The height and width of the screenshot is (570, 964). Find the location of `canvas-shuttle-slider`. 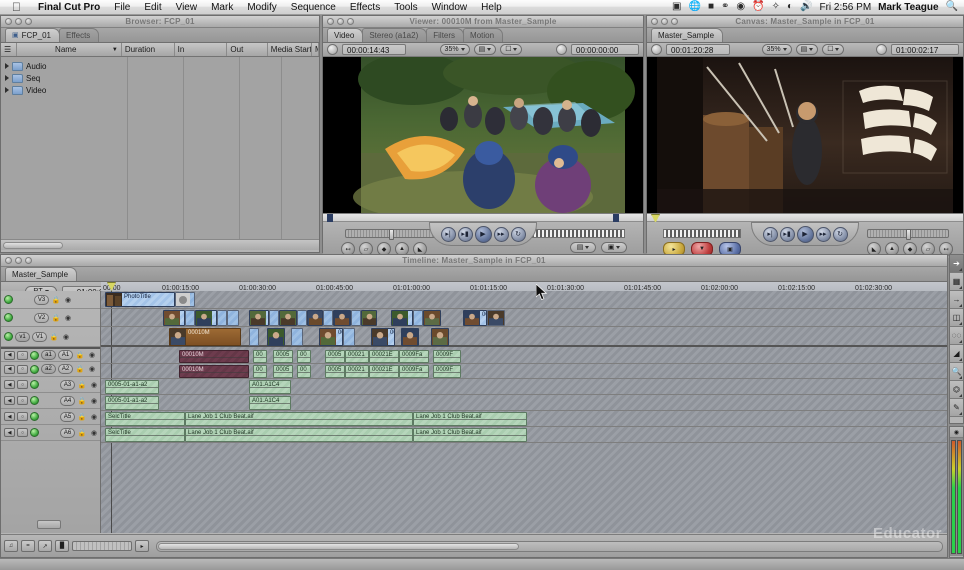

canvas-shuttle-slider is located at coordinates (908, 234).